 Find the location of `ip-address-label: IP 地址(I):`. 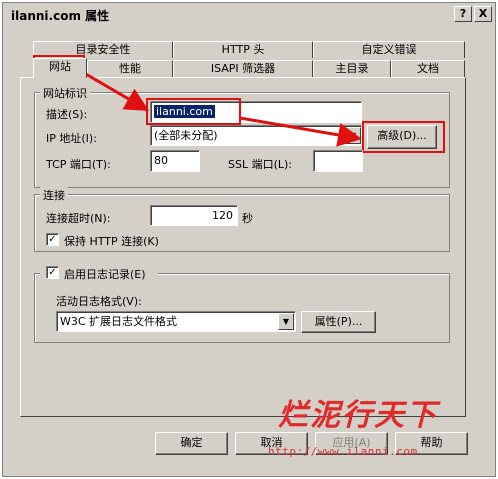

ip-address-label: IP 地址(I): is located at coordinates (71, 138).